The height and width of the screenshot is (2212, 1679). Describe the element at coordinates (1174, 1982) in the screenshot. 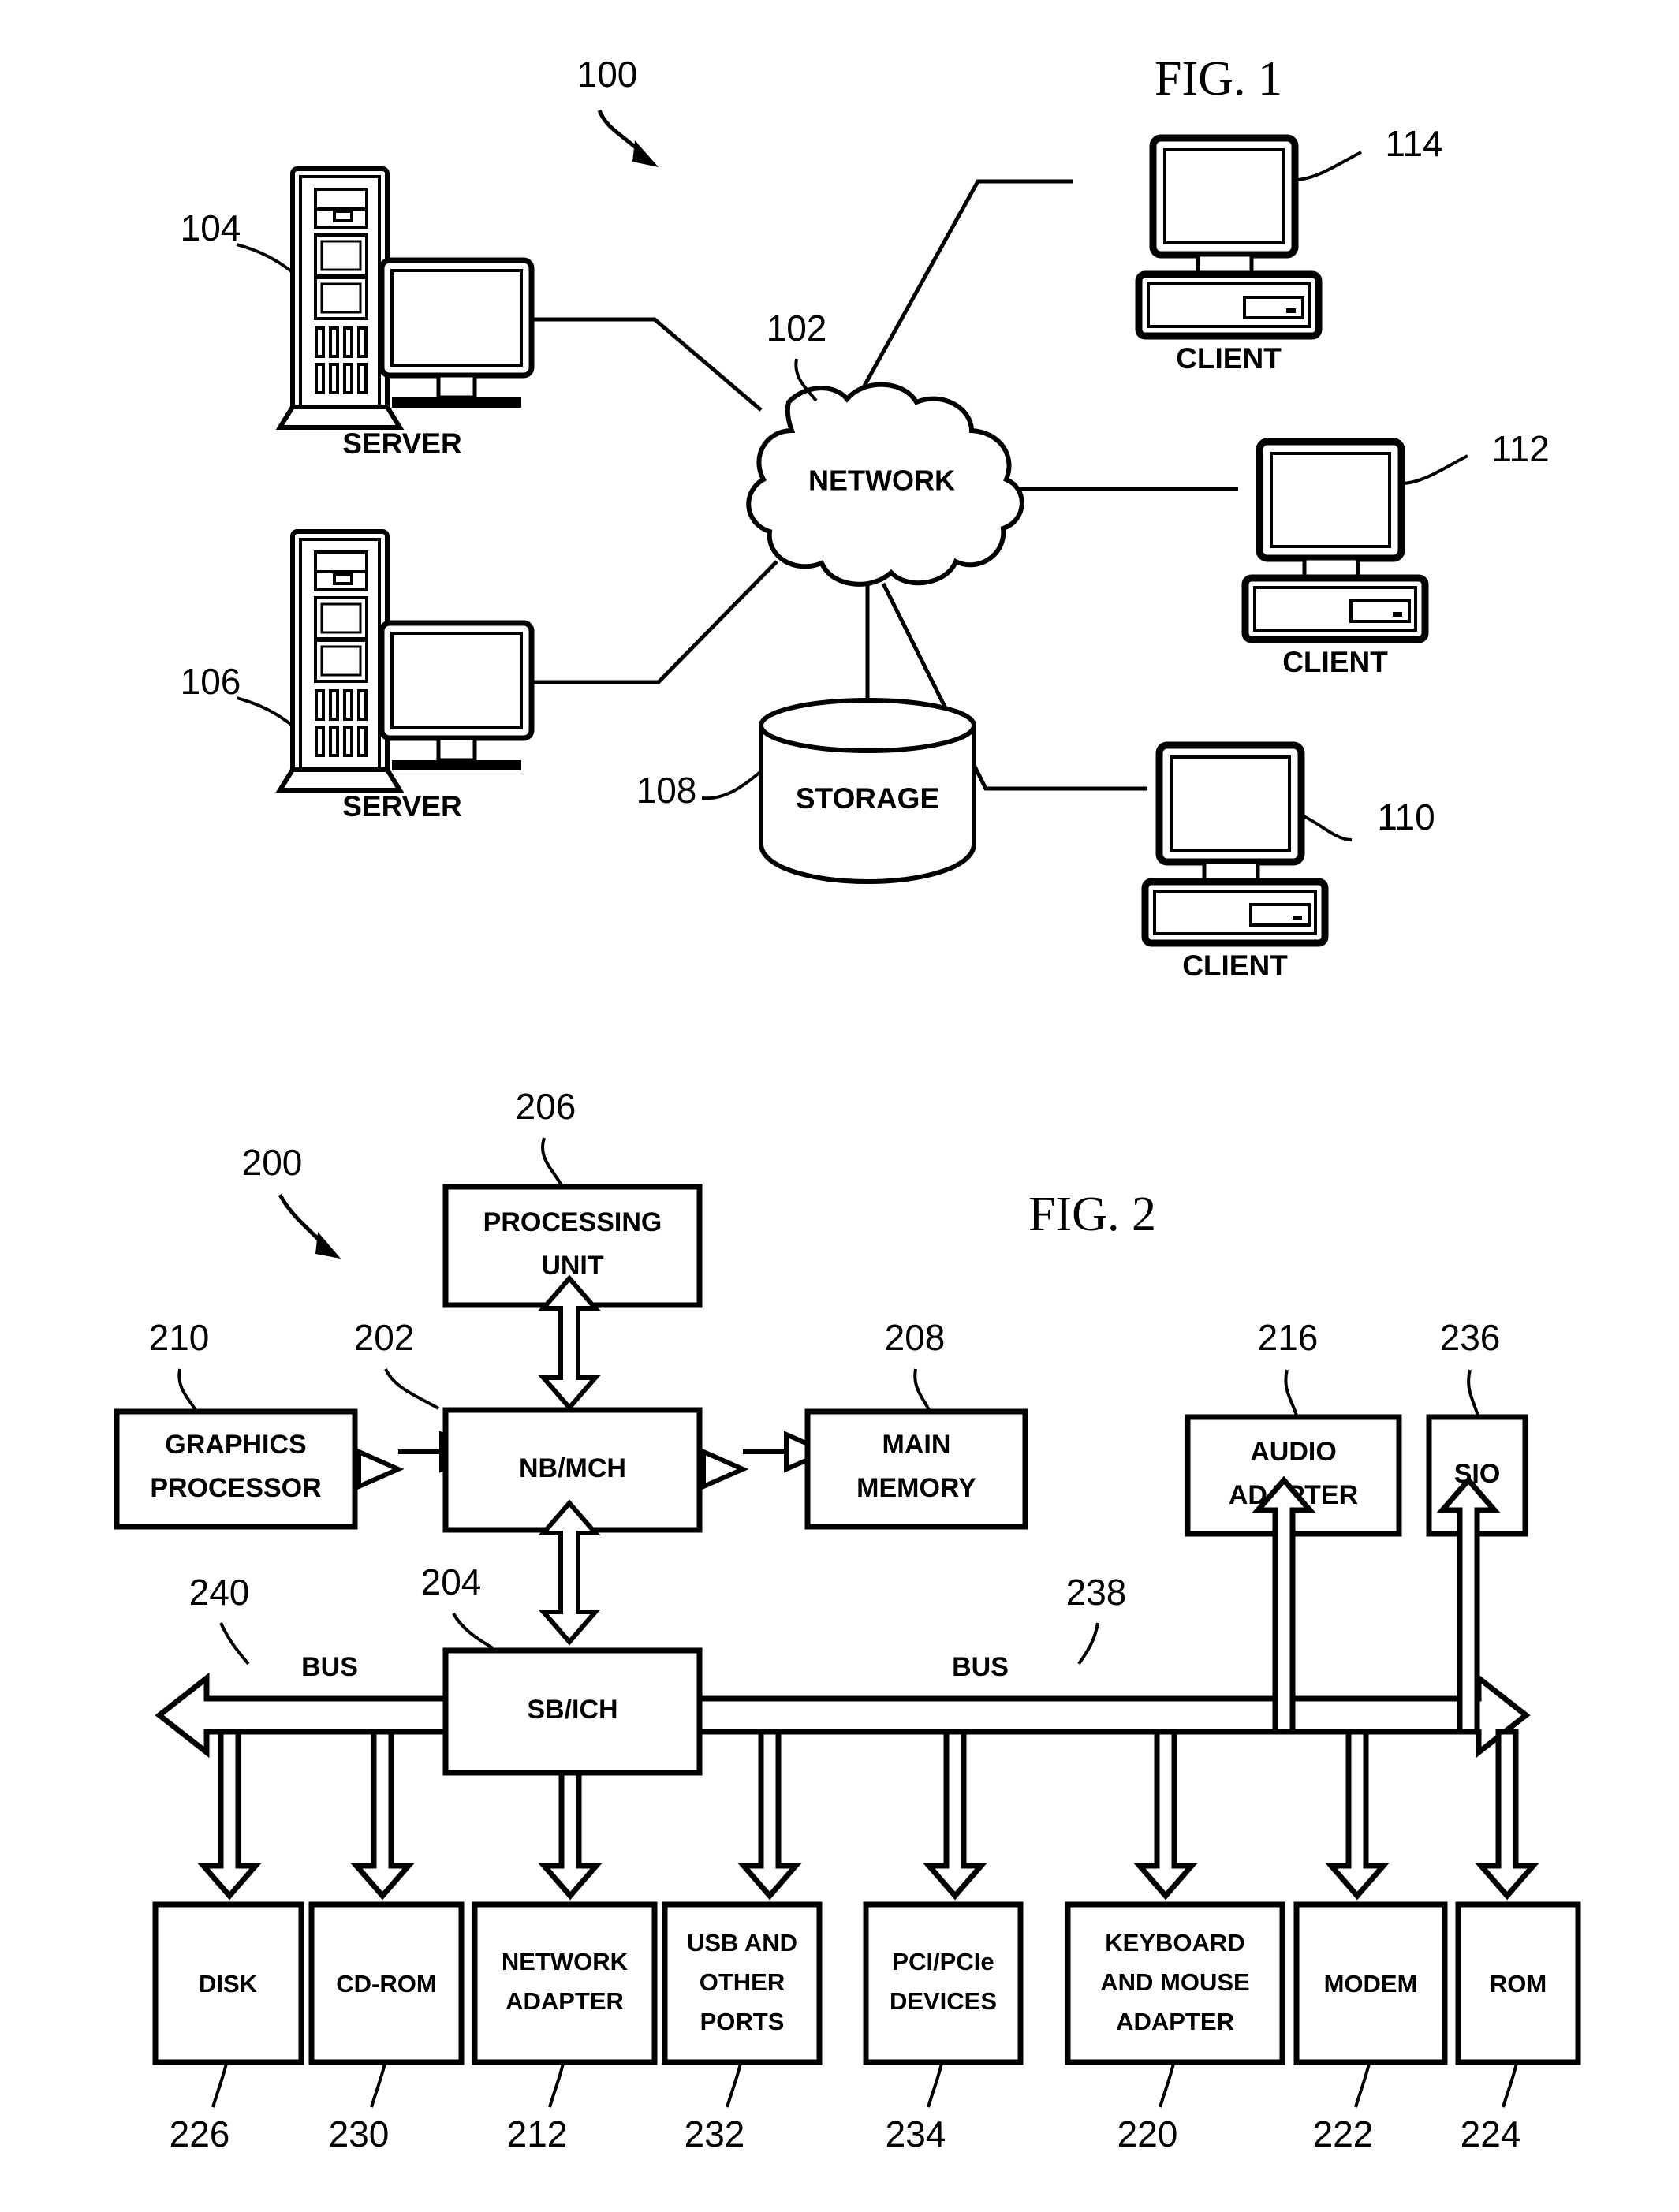

I see `device-keyboard-mouse-label-1: AND MOUSE` at that location.